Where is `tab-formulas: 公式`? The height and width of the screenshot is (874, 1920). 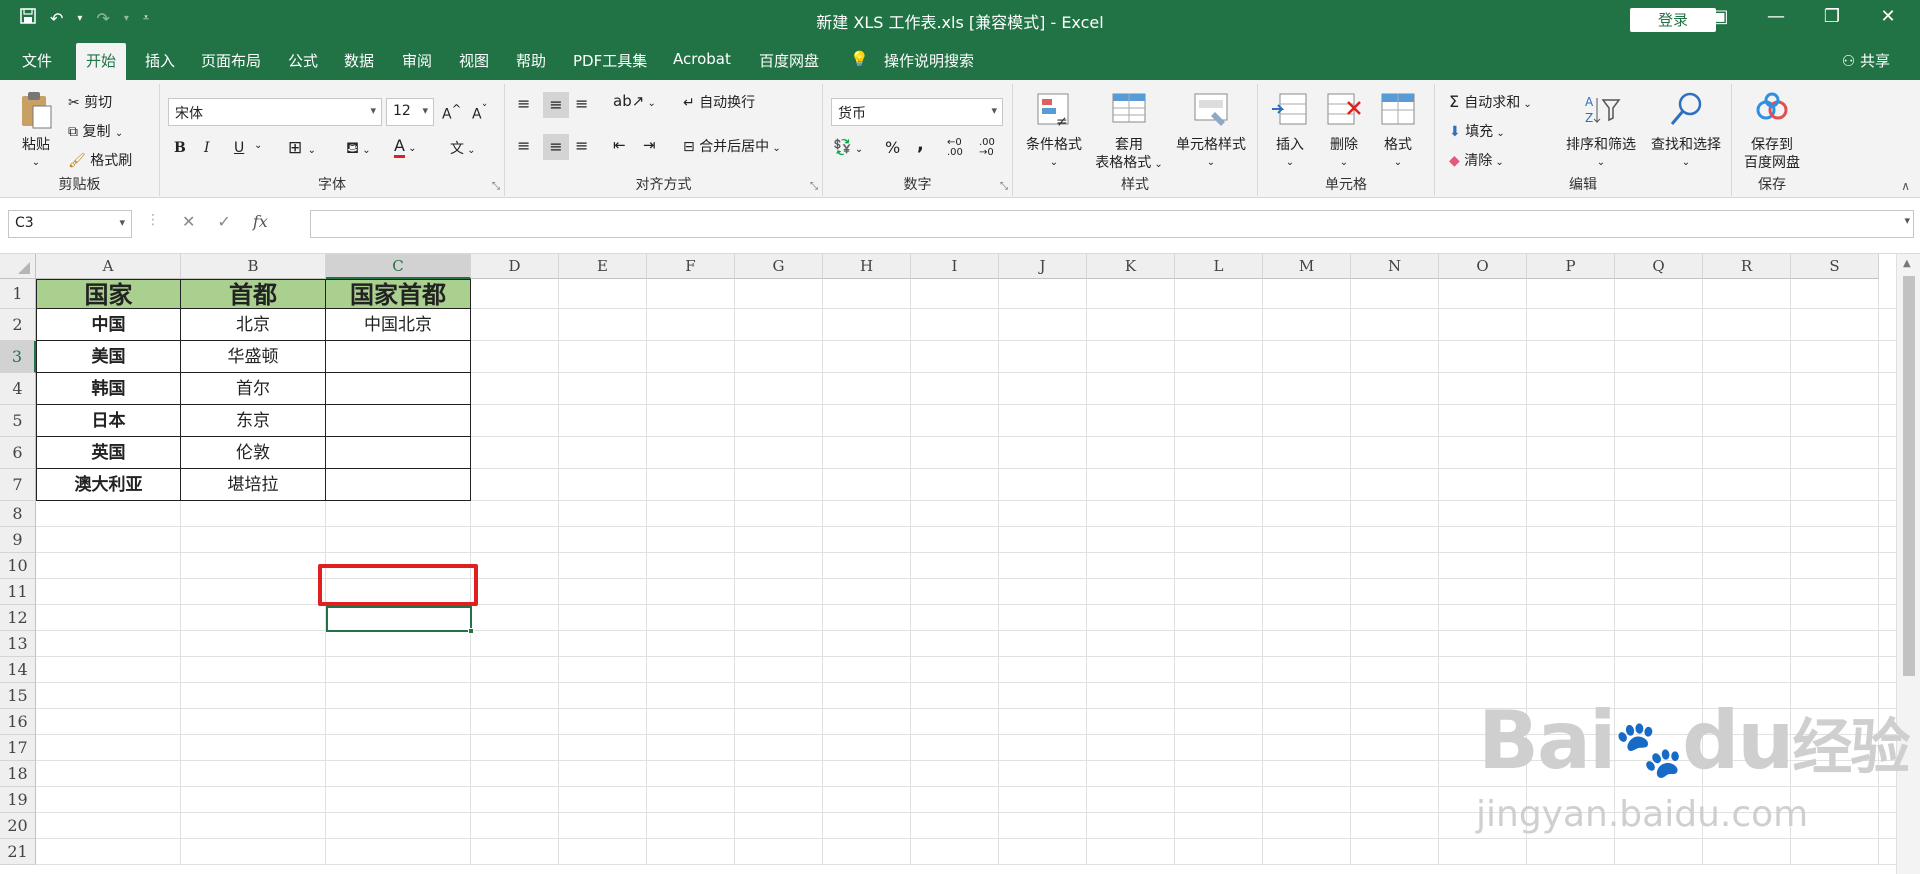 tab-formulas: 公式 is located at coordinates (303, 60).